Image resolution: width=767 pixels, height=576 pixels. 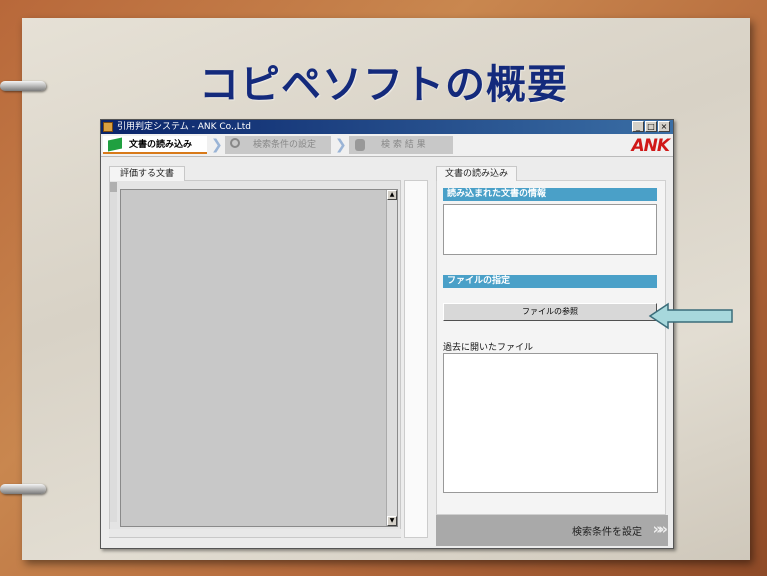 What do you see at coordinates (416, 359) in the screenshot?
I see `panel-divider` at bounding box center [416, 359].